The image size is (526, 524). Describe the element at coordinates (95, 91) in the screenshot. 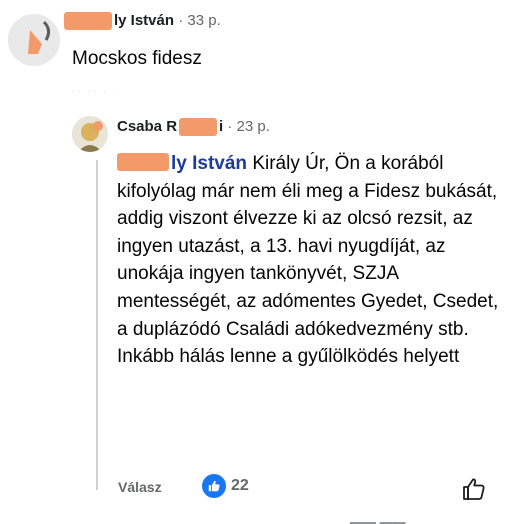

I see `faded-fragment: ·· ·· · ·` at that location.